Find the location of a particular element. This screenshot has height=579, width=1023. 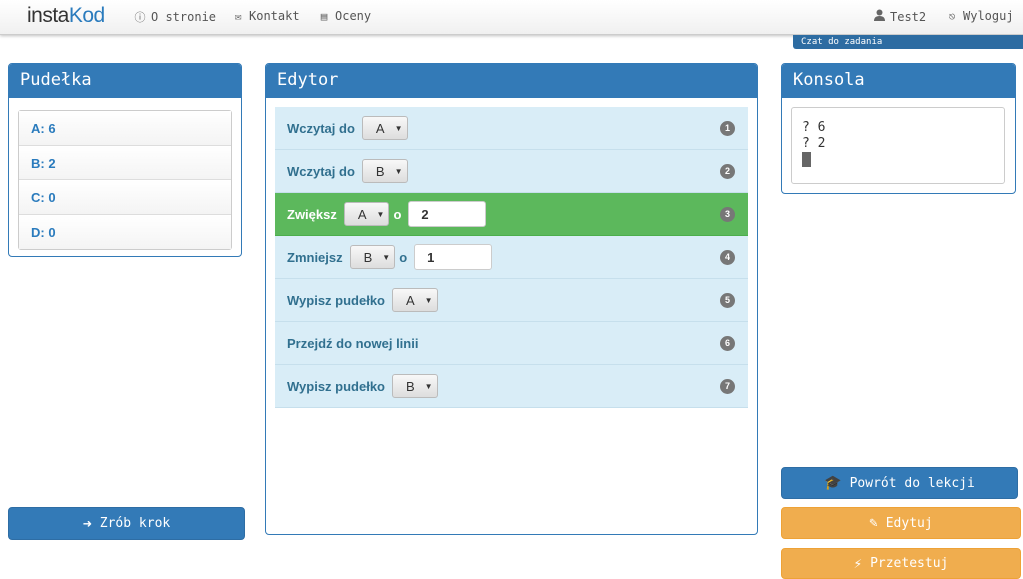

box-item-d: D: 0 is located at coordinates (125, 231).